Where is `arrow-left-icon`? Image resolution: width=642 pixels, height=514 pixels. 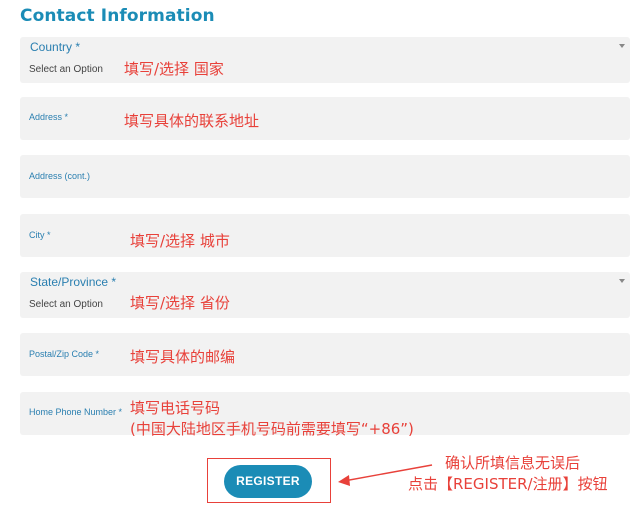
arrow-left-icon is located at coordinates (385, 475).